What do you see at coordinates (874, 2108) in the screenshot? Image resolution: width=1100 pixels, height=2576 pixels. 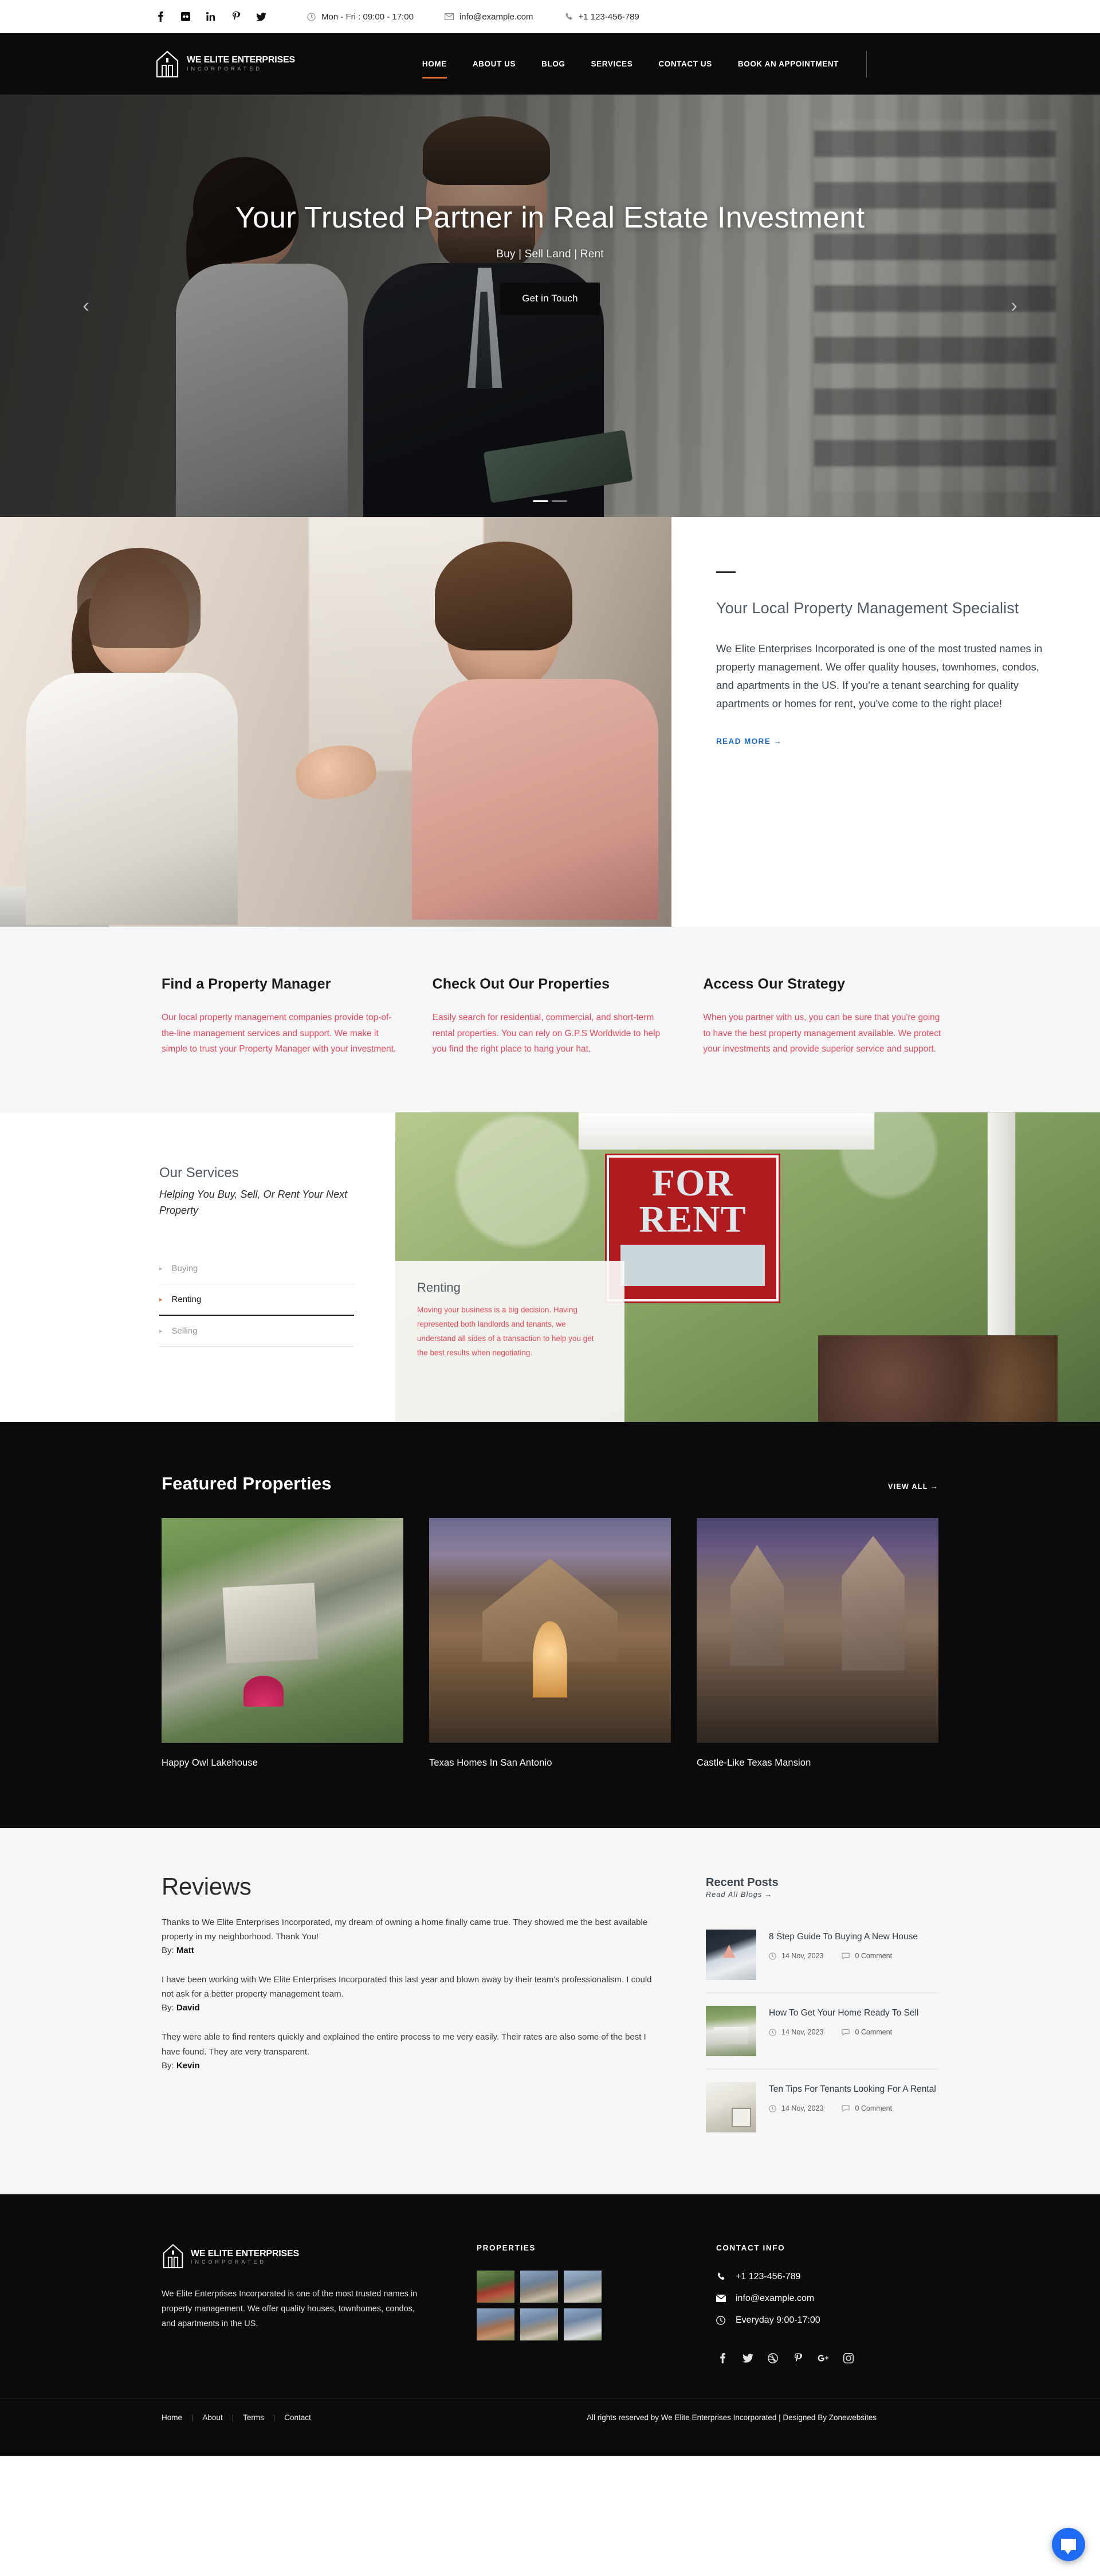 I see `post-comments-text: 0 Comment` at bounding box center [874, 2108].